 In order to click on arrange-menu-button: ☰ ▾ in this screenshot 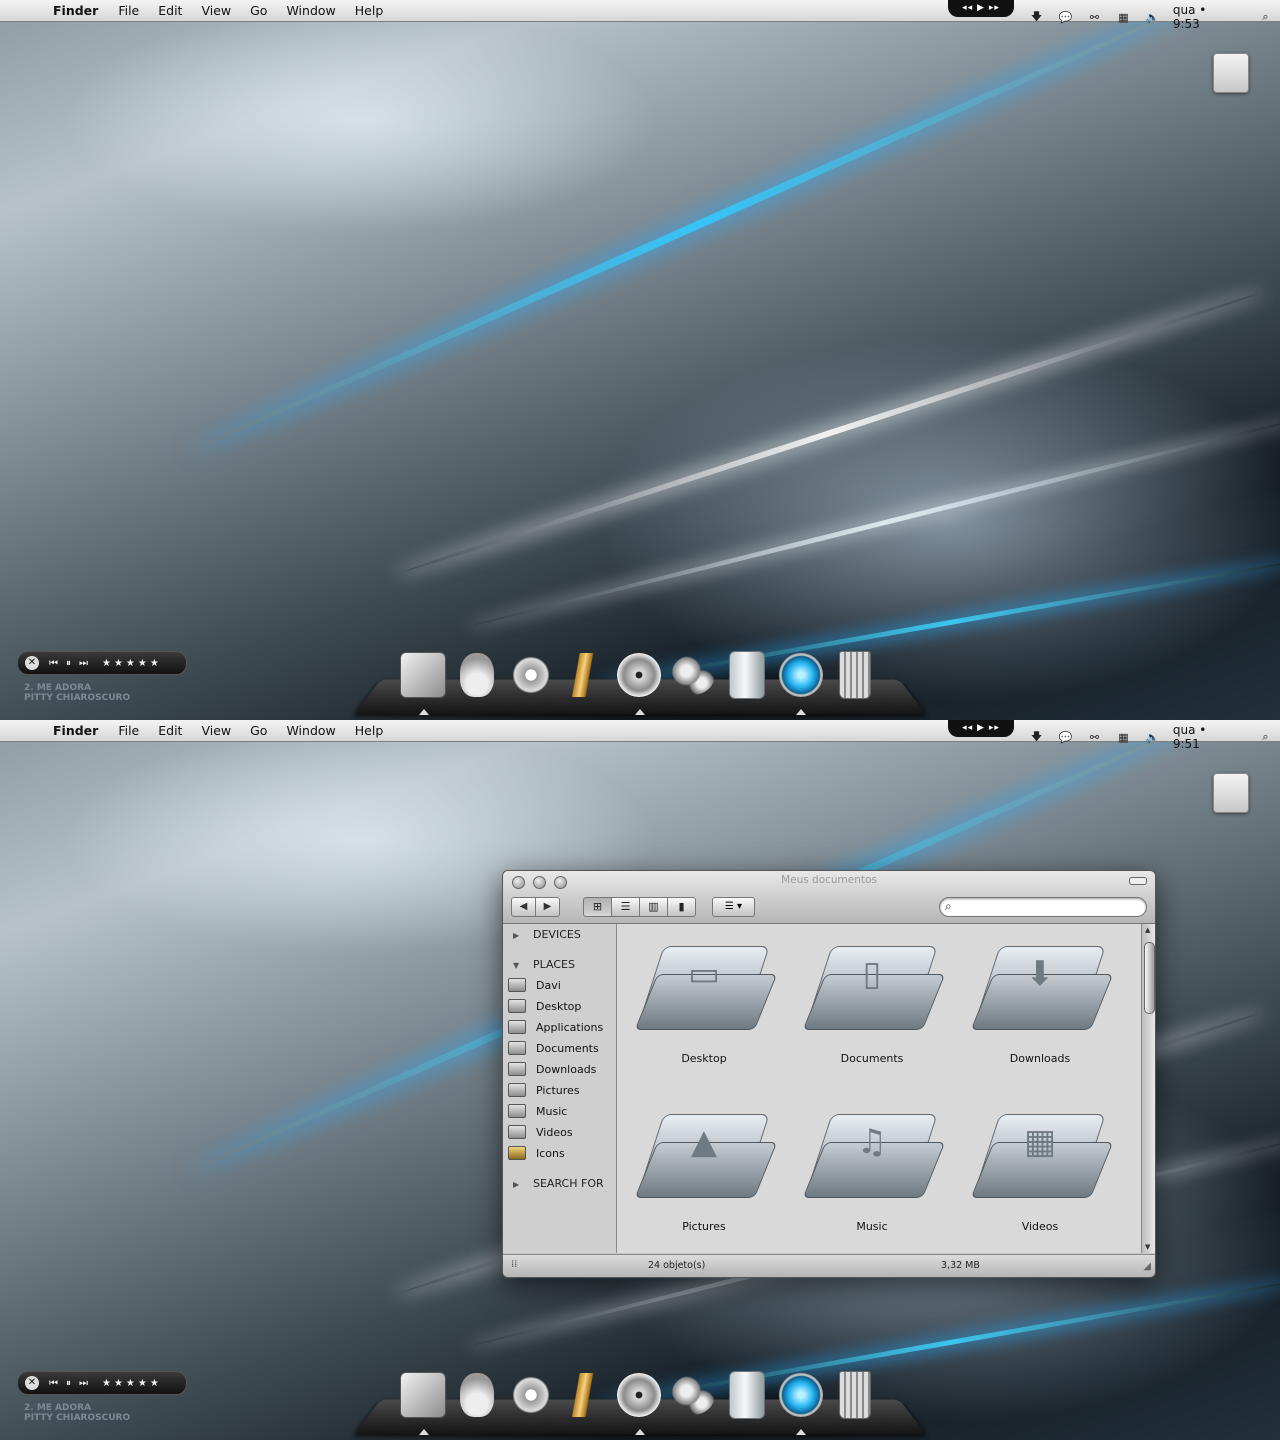, I will do `click(733, 907)`.